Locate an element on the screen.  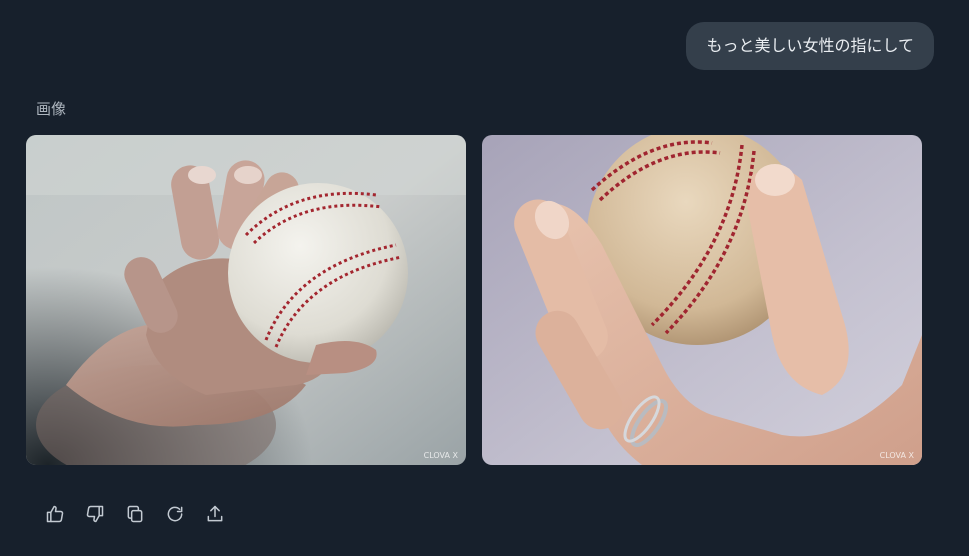
image-watermark-2: CLOVA X is located at coordinates (896, 455).